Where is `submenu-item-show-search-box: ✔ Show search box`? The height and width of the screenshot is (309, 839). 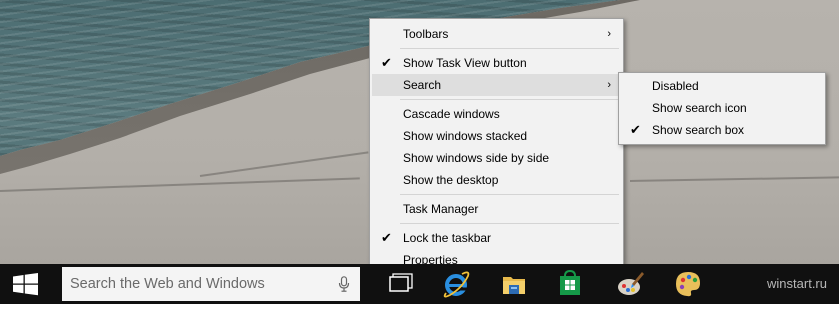
submenu-item-show-search-box: ✔ Show search box is located at coordinates (722, 130).